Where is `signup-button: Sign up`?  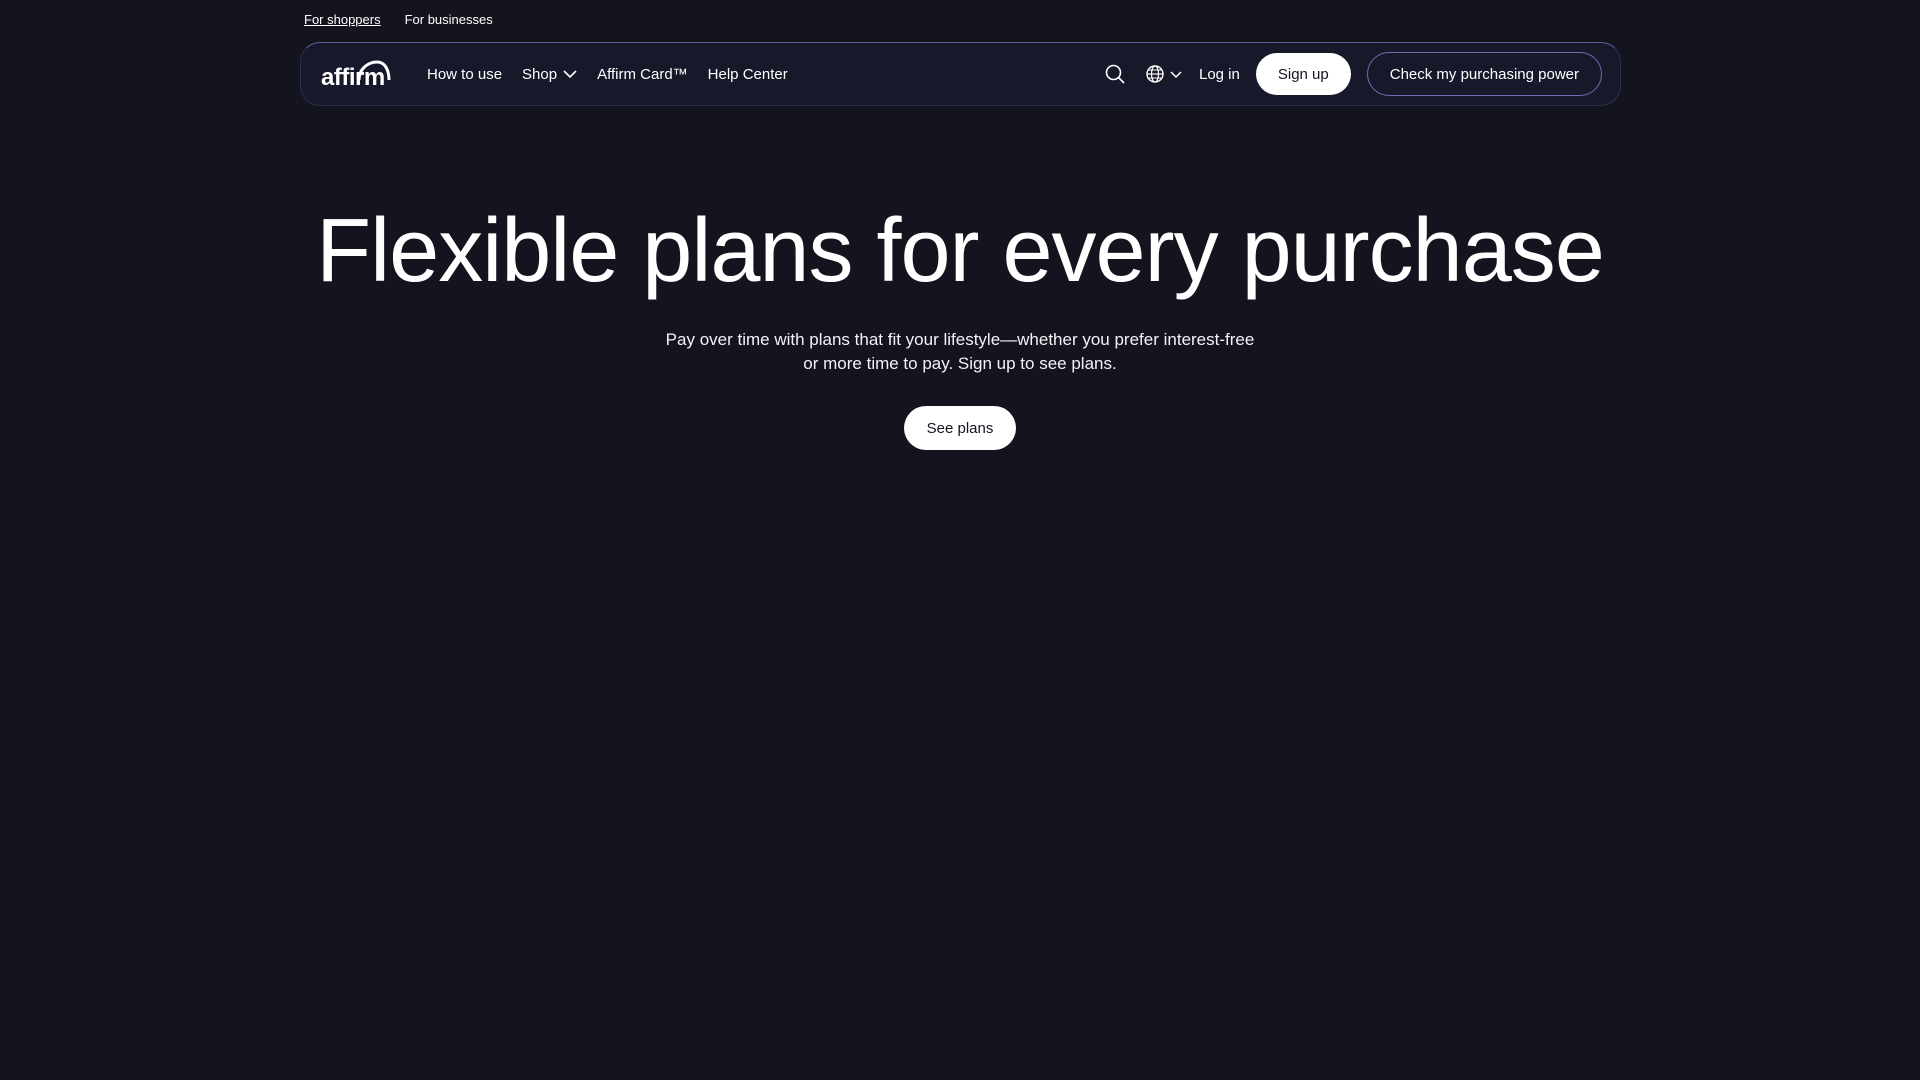
signup-button: Sign up is located at coordinates (1303, 74).